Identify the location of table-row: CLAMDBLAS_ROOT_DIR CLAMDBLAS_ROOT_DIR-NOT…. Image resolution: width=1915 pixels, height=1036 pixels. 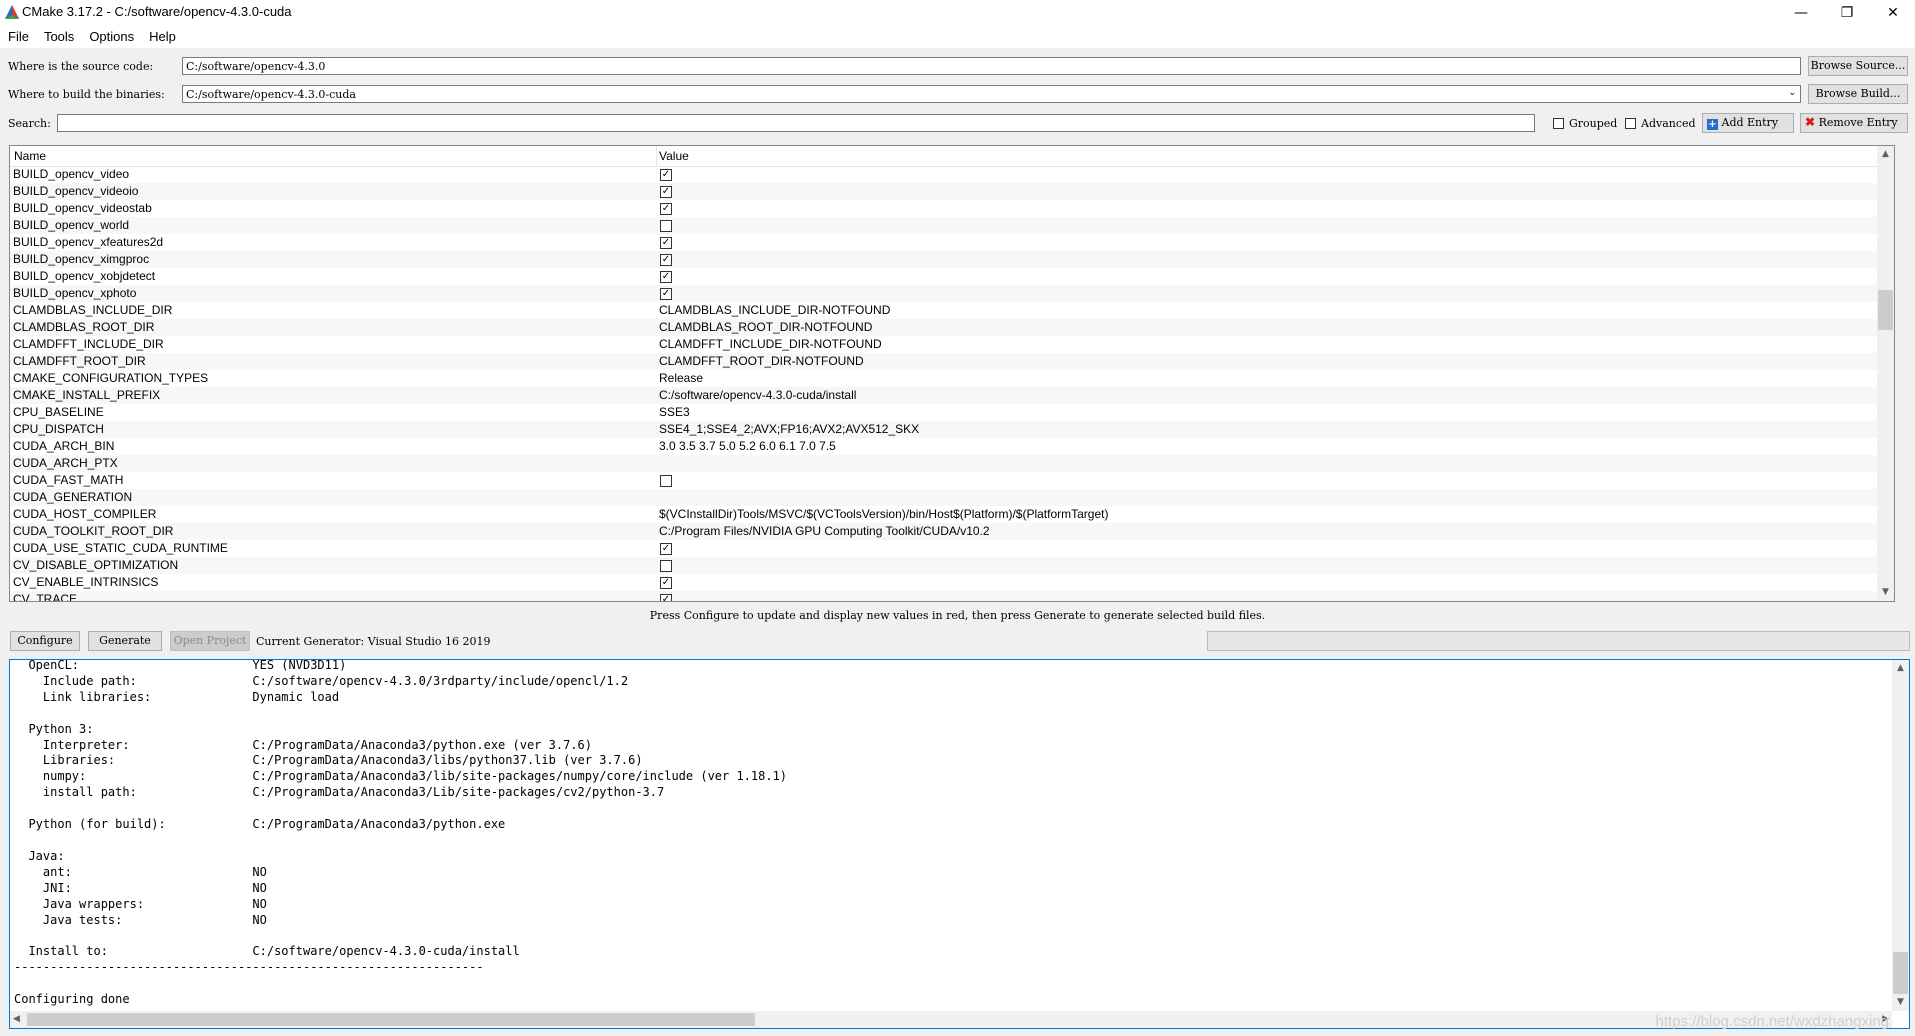
(952, 327).